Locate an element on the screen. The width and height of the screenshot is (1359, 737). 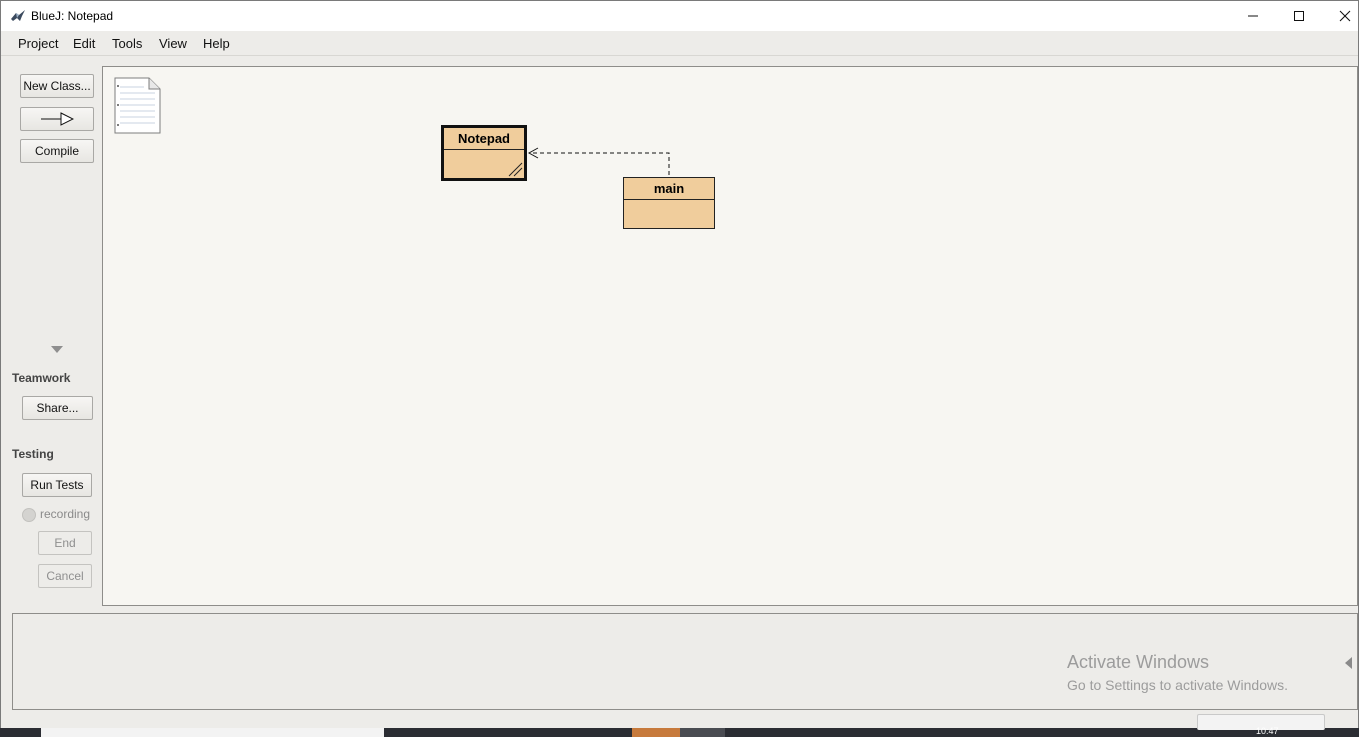
windows-taskbar: 10:47 is located at coordinates (679, 725).